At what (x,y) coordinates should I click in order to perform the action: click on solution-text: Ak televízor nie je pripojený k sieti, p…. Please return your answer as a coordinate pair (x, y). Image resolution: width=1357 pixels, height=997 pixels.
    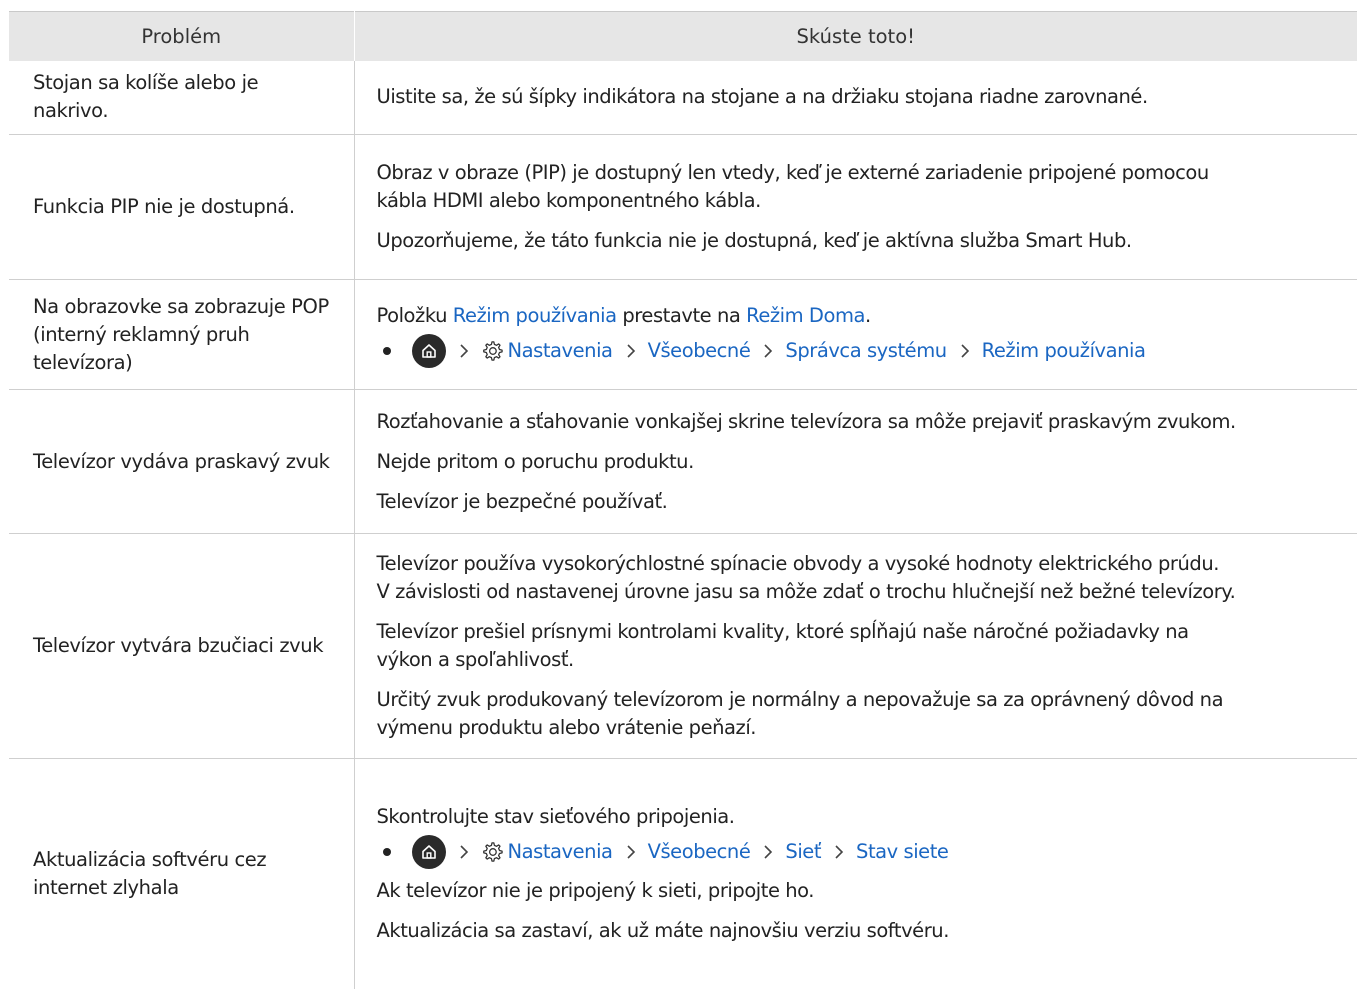
    Looking at the image, I should click on (595, 890).